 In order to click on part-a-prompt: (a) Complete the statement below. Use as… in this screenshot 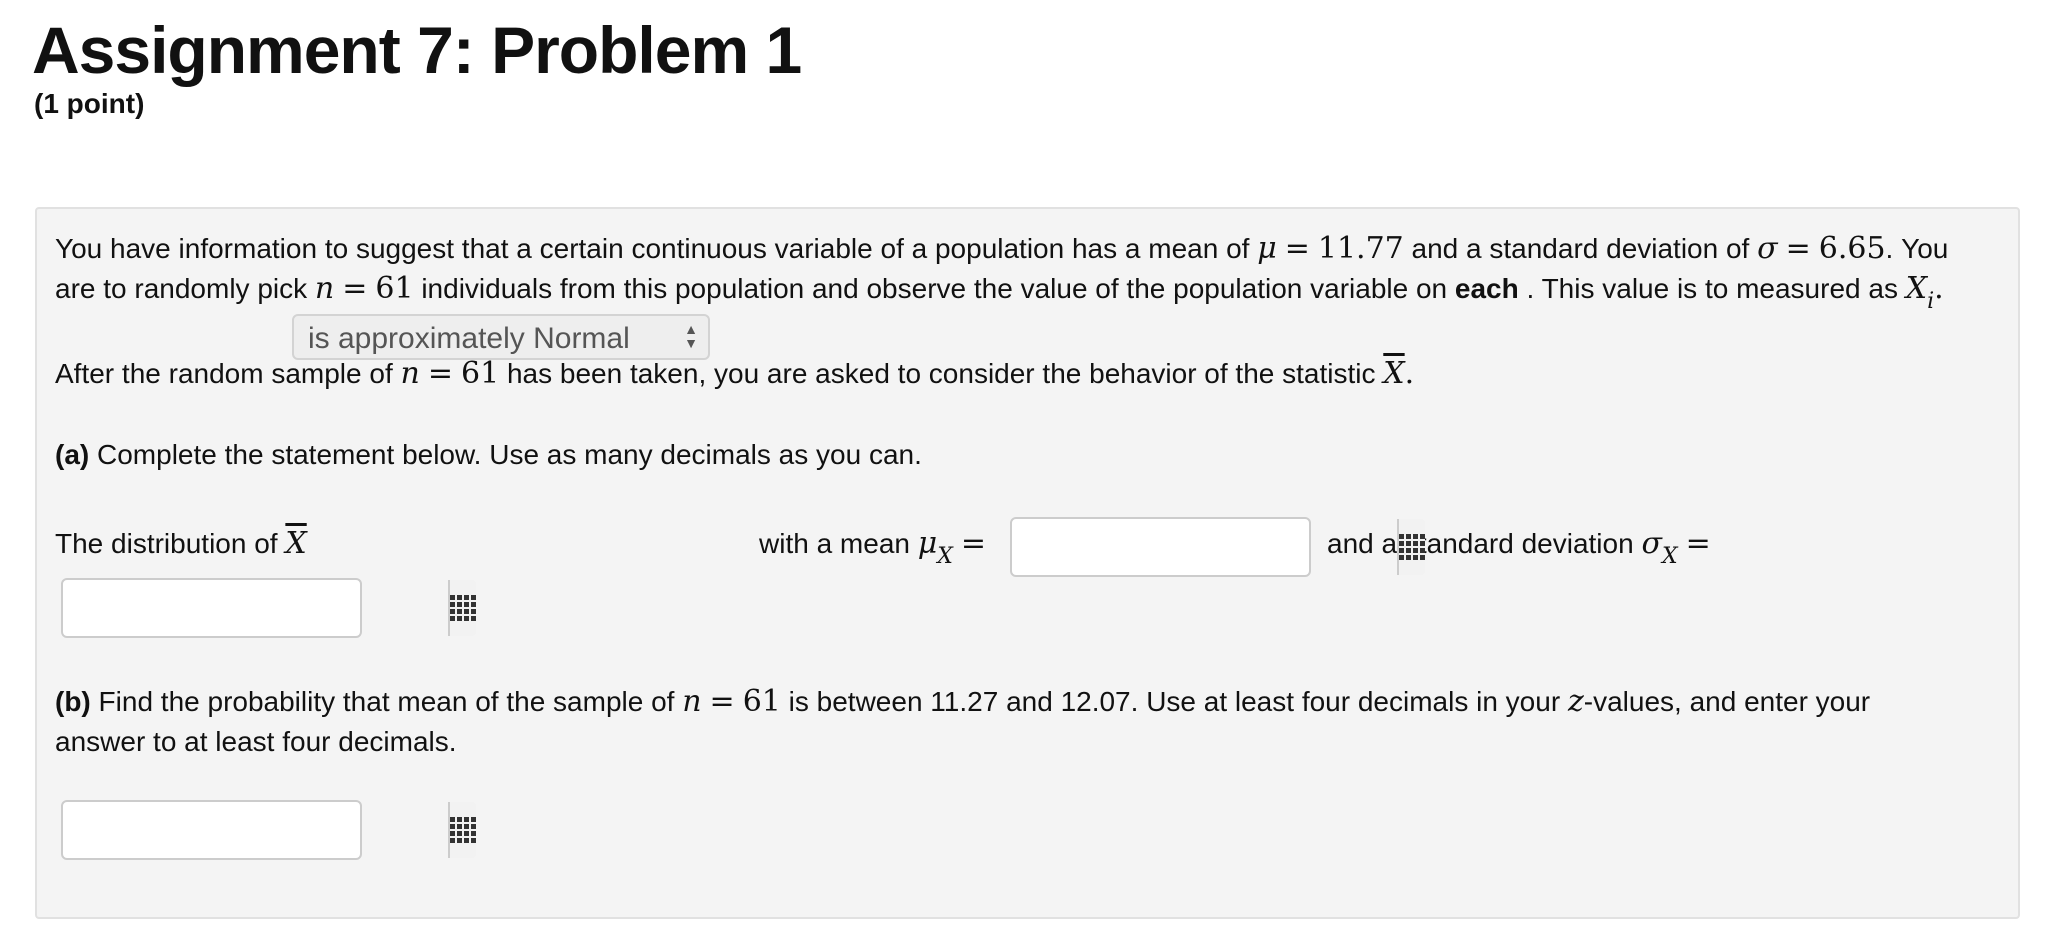, I will do `click(488, 454)`.